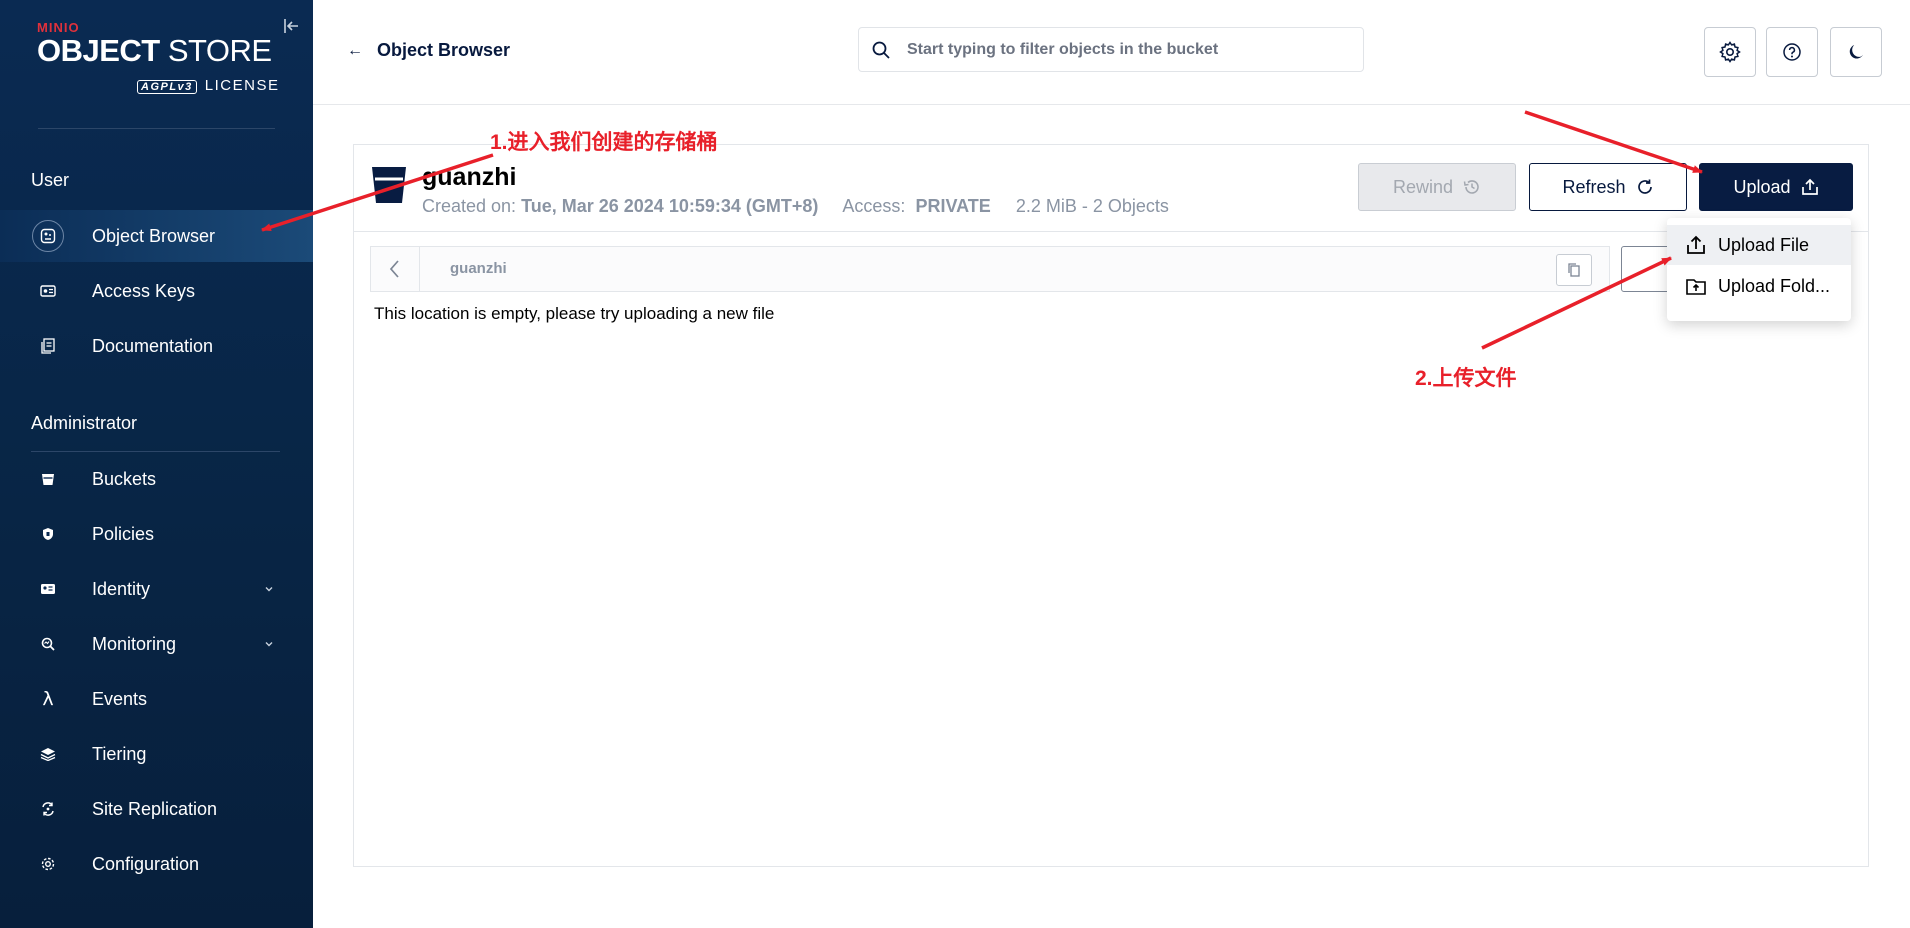 This screenshot has width=1910, height=928. What do you see at coordinates (953, 206) in the screenshot?
I see `access-value: PRIVATE` at bounding box center [953, 206].